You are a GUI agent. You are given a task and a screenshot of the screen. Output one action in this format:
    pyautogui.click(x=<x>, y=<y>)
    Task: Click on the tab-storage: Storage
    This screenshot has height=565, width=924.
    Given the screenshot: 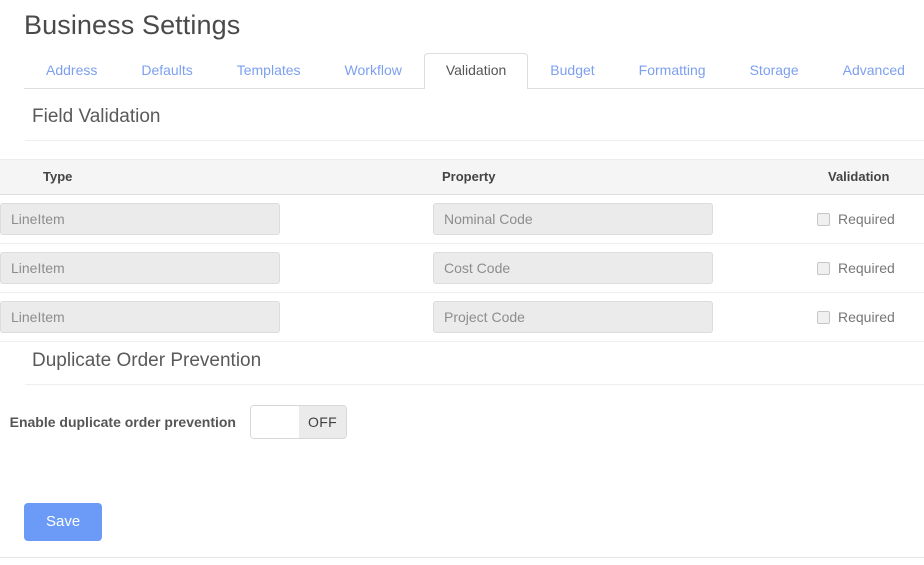 What is the action you would take?
    pyautogui.click(x=774, y=70)
    